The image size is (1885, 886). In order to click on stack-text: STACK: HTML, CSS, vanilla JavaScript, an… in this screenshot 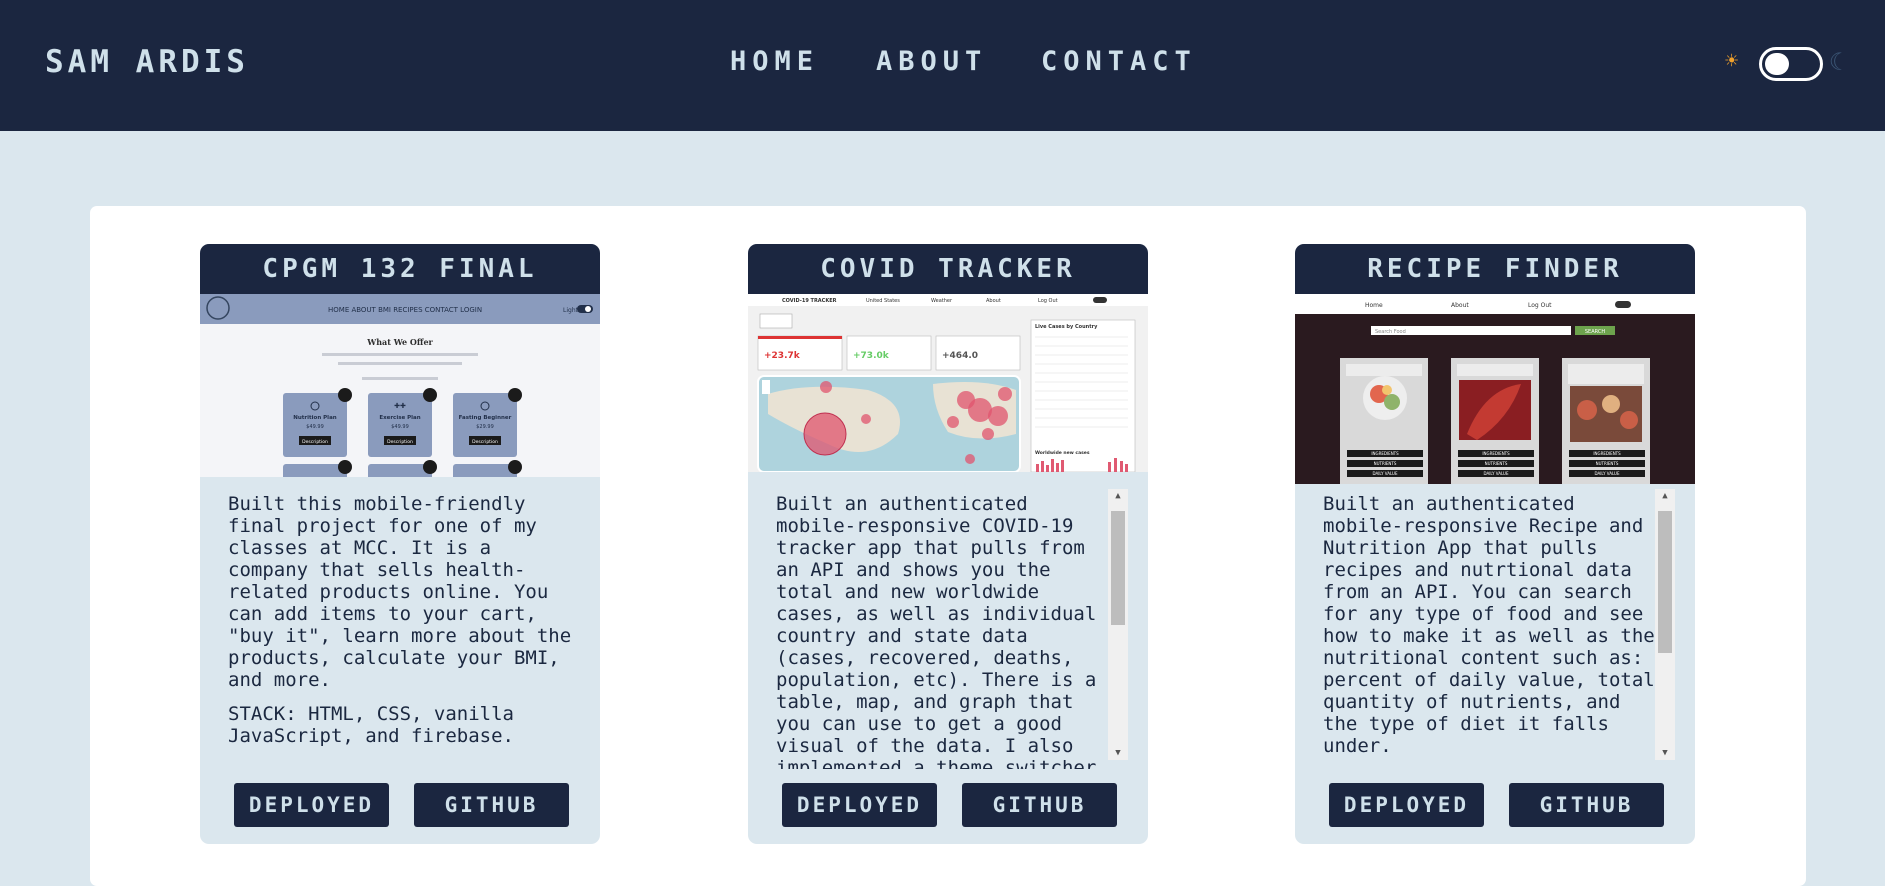, I will do `click(371, 725)`.